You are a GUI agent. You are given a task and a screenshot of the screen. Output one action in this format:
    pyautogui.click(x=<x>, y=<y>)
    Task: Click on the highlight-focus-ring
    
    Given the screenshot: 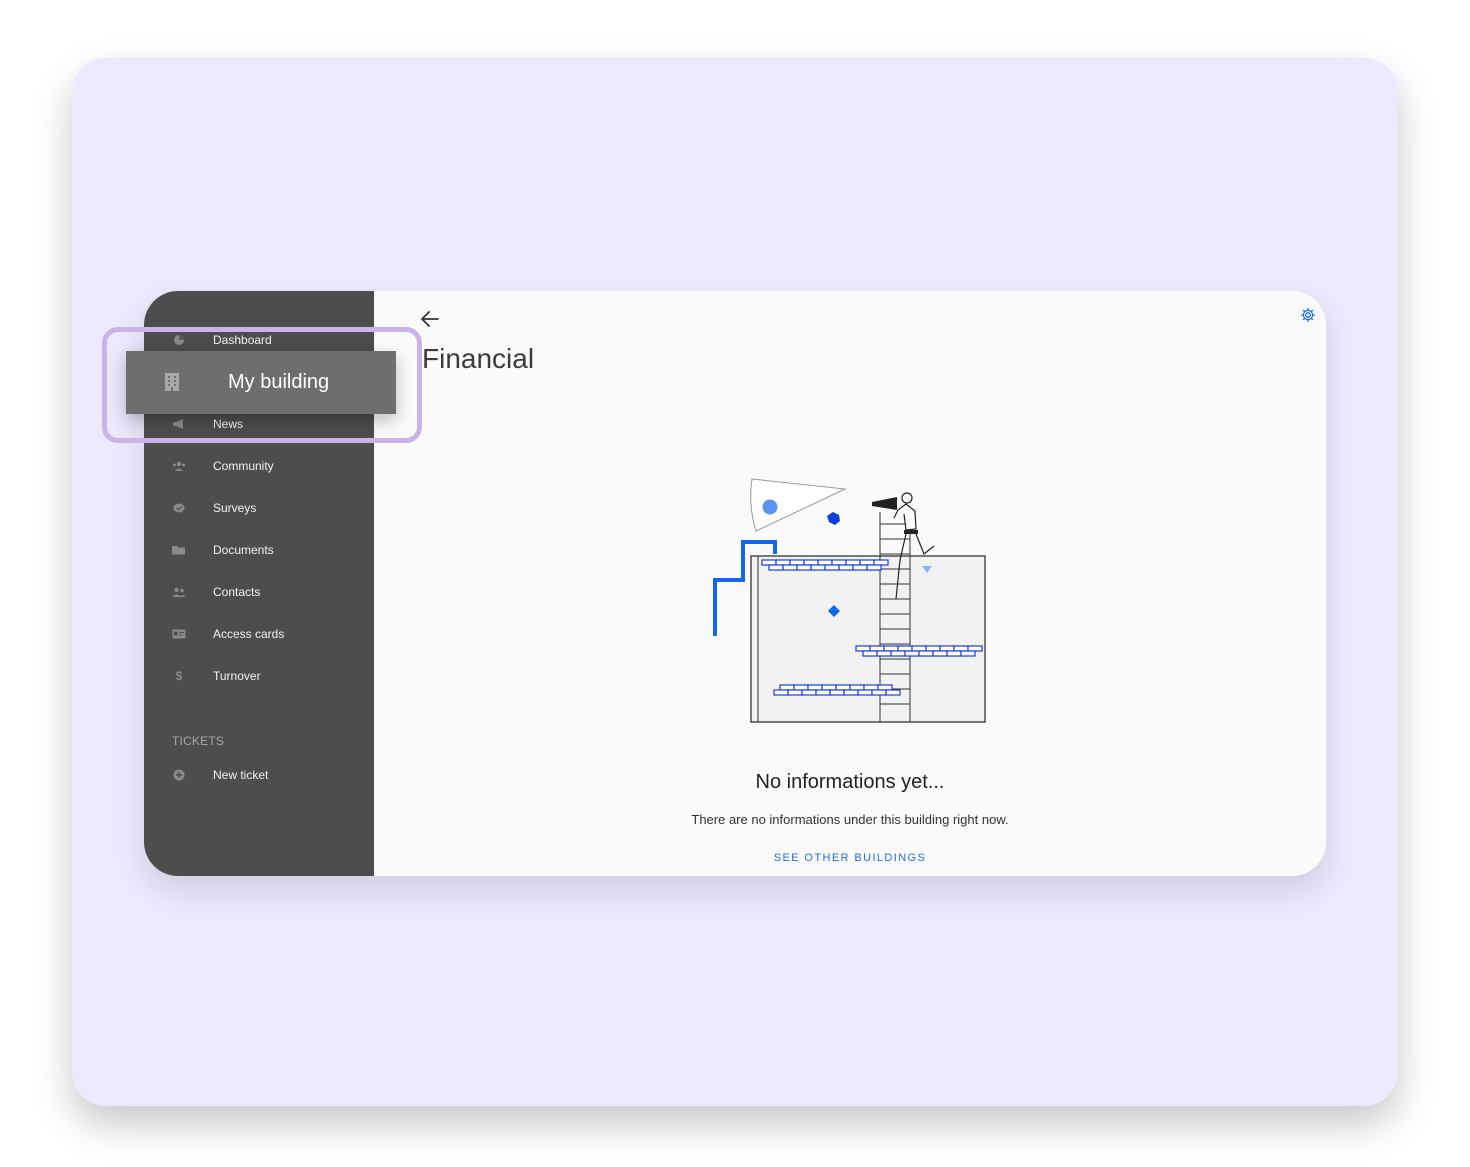 What is the action you would take?
    pyautogui.click(x=262, y=385)
    